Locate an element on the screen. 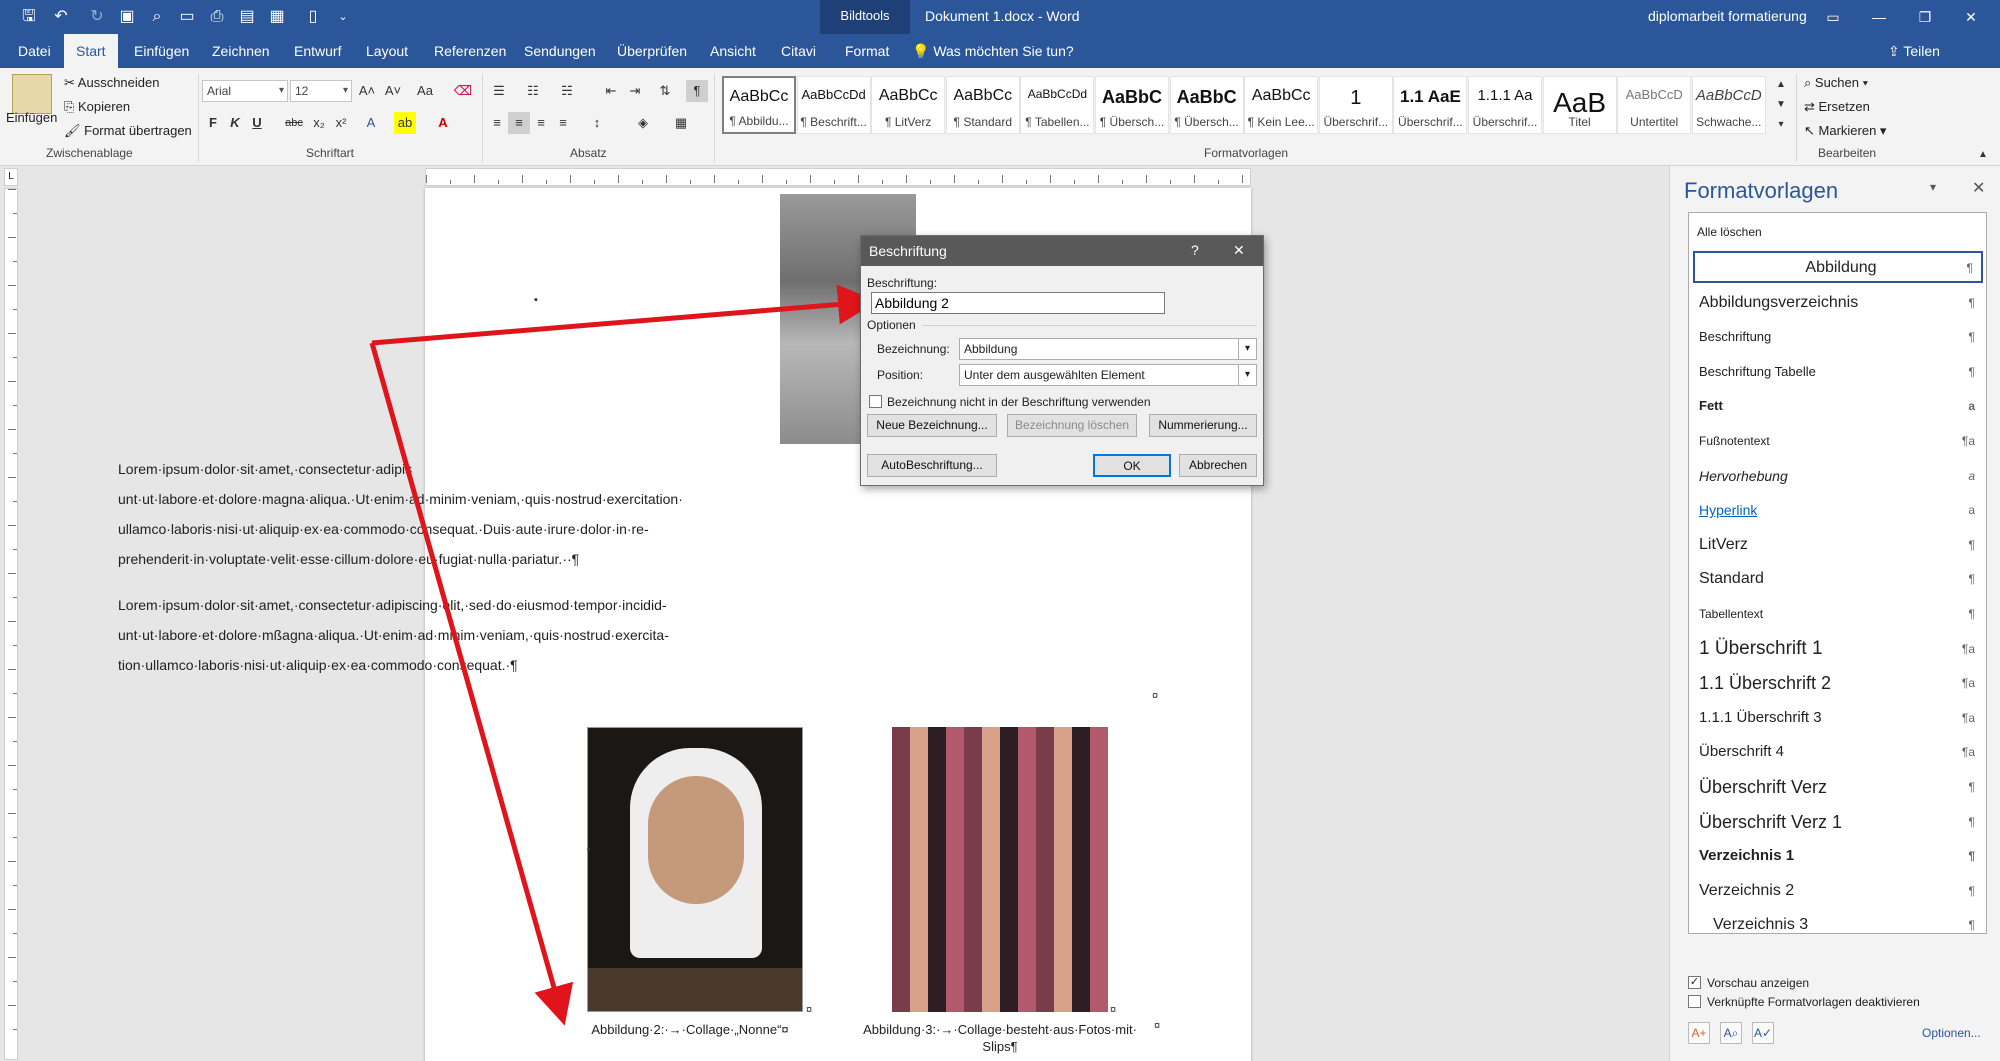 The image size is (2000, 1061). exclude-label-checkbox is located at coordinates (875, 401).